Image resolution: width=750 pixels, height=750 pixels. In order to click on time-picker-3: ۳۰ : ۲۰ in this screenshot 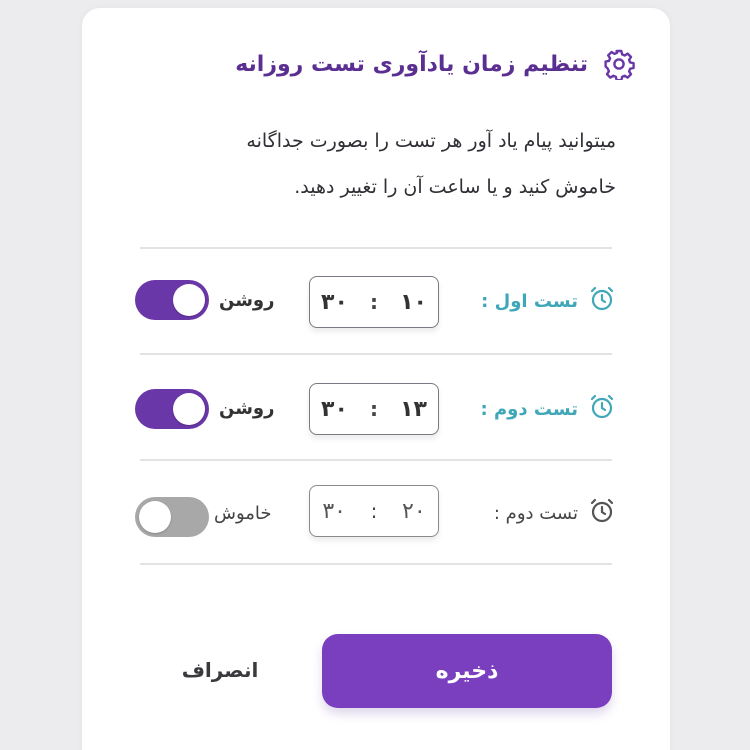, I will do `click(374, 511)`.